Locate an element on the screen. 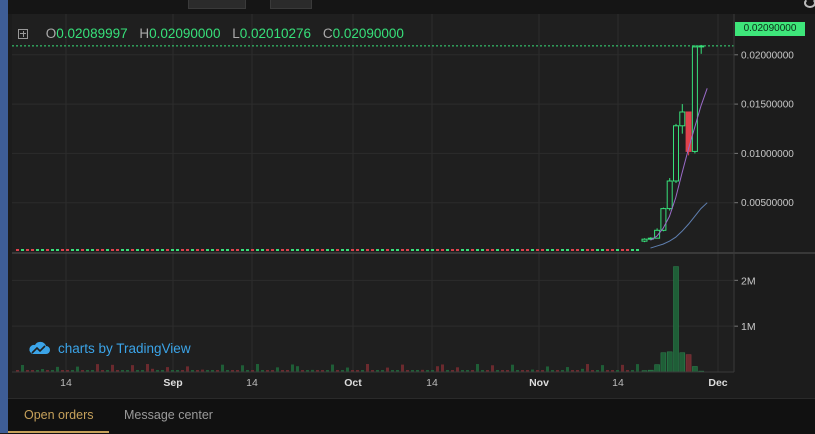  time-tick-label: Nov is located at coordinates (539, 383).